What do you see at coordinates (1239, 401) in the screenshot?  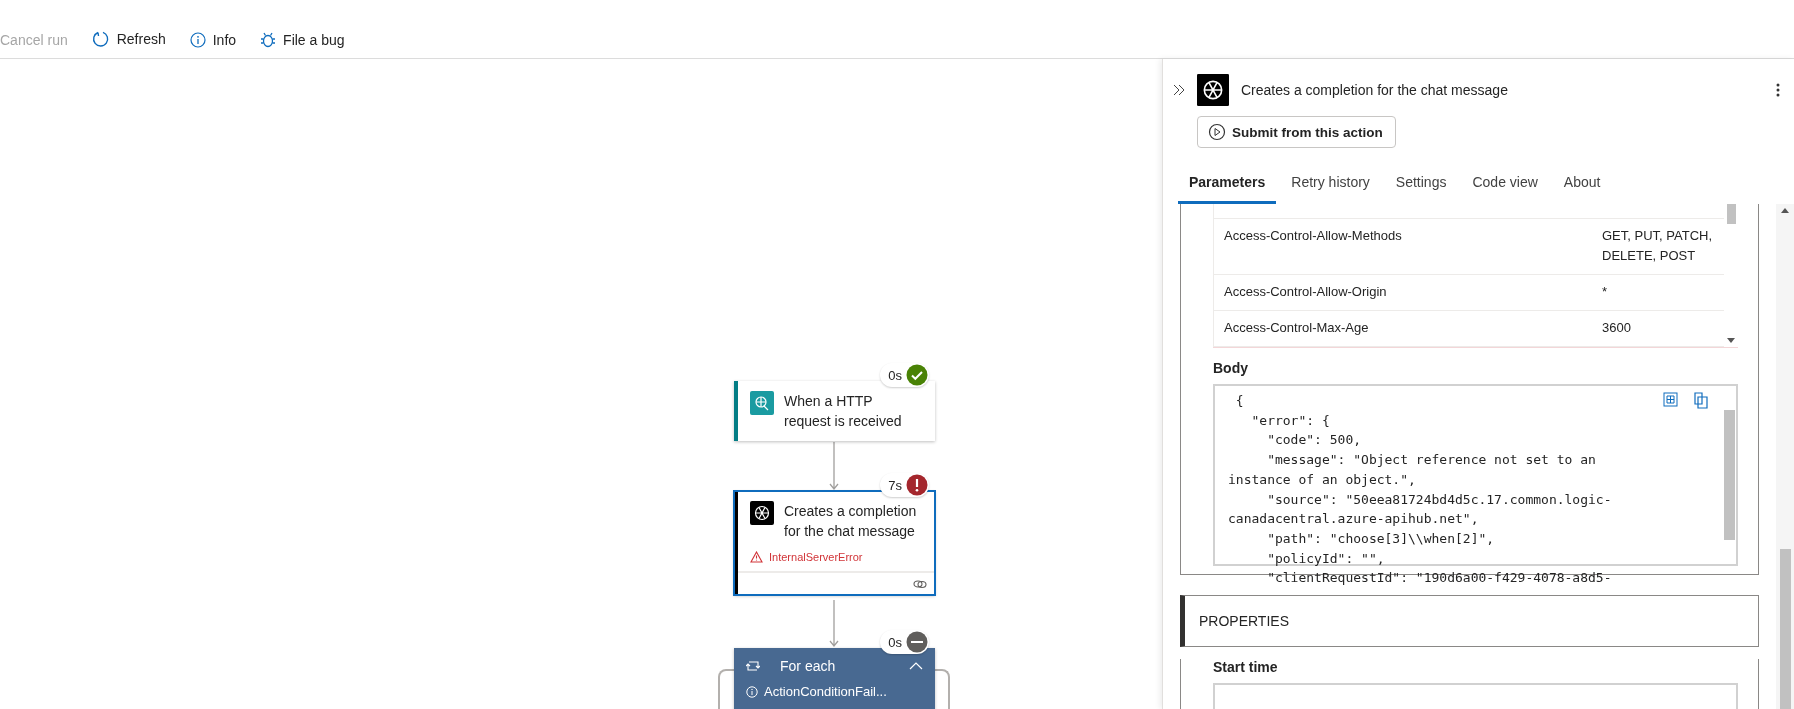 I see `code-line: {` at bounding box center [1239, 401].